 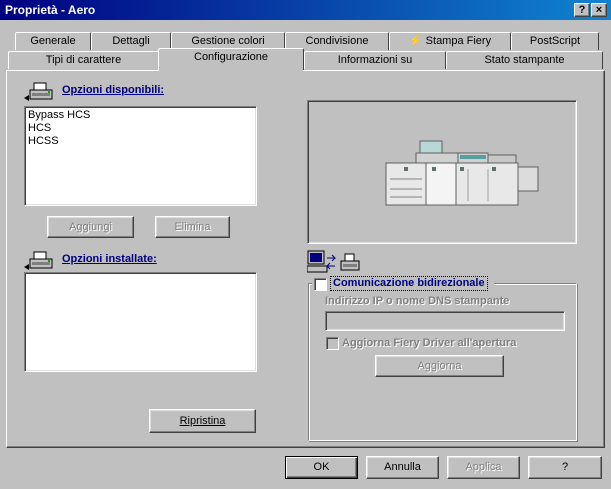 What do you see at coordinates (375, 60) in the screenshot?
I see `tab-informazioni-su: Informazioni su` at bounding box center [375, 60].